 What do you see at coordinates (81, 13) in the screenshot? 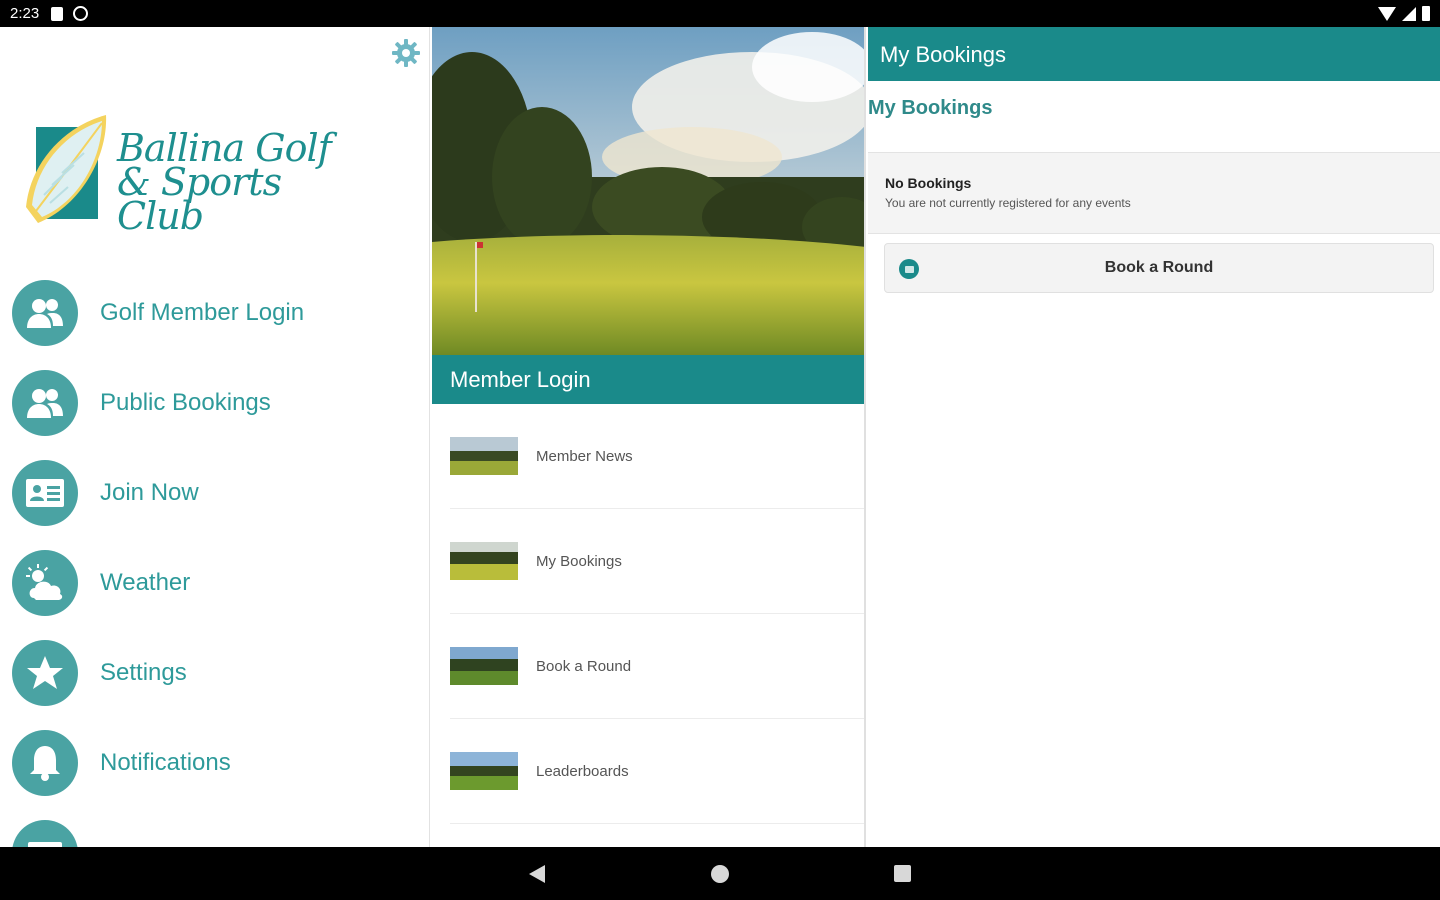
I see `blocked-icon` at bounding box center [81, 13].